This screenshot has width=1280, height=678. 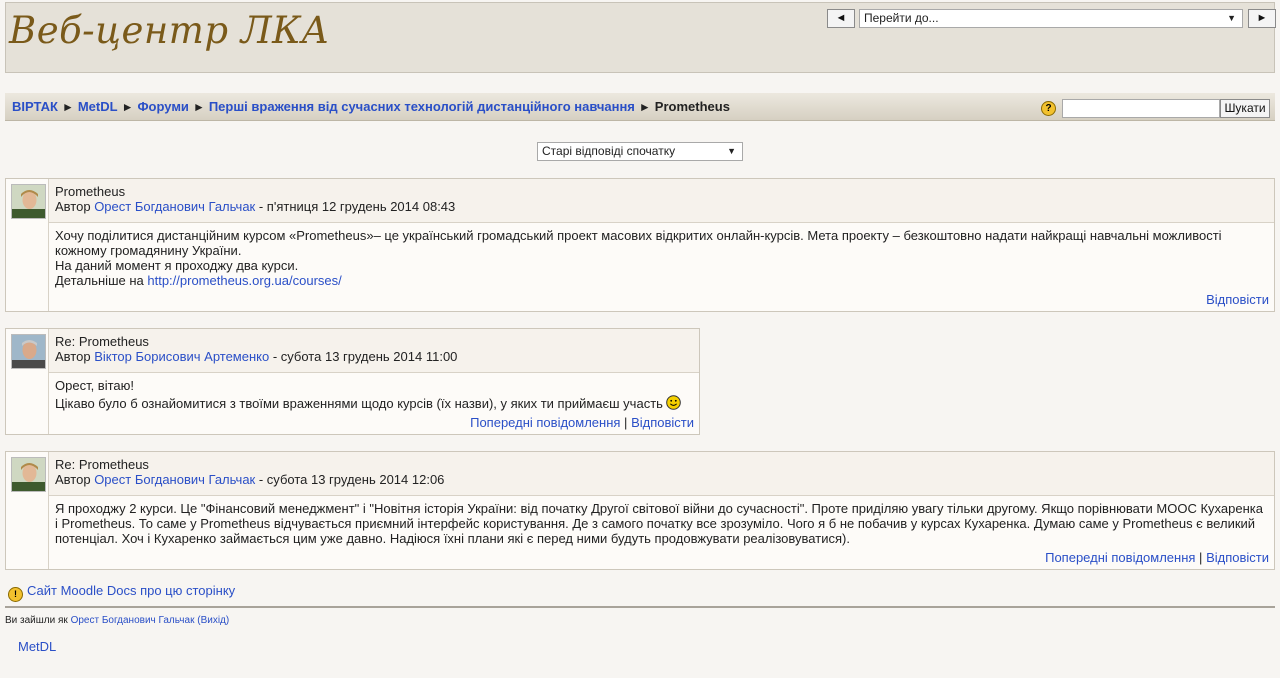 What do you see at coordinates (692, 106) in the screenshot?
I see `breadcrumb-current: Prometheus` at bounding box center [692, 106].